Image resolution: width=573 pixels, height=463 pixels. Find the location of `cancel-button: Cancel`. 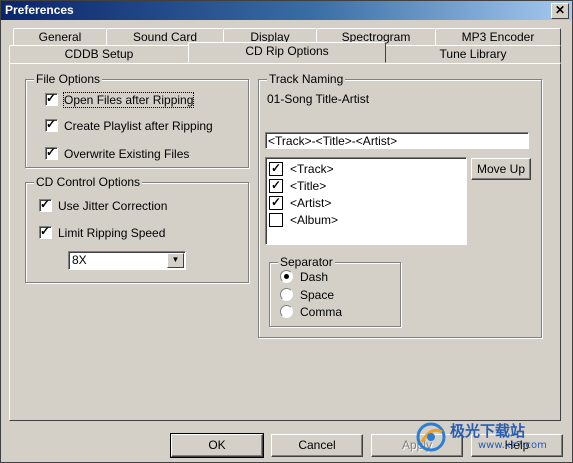

cancel-button: Cancel is located at coordinates (317, 445).